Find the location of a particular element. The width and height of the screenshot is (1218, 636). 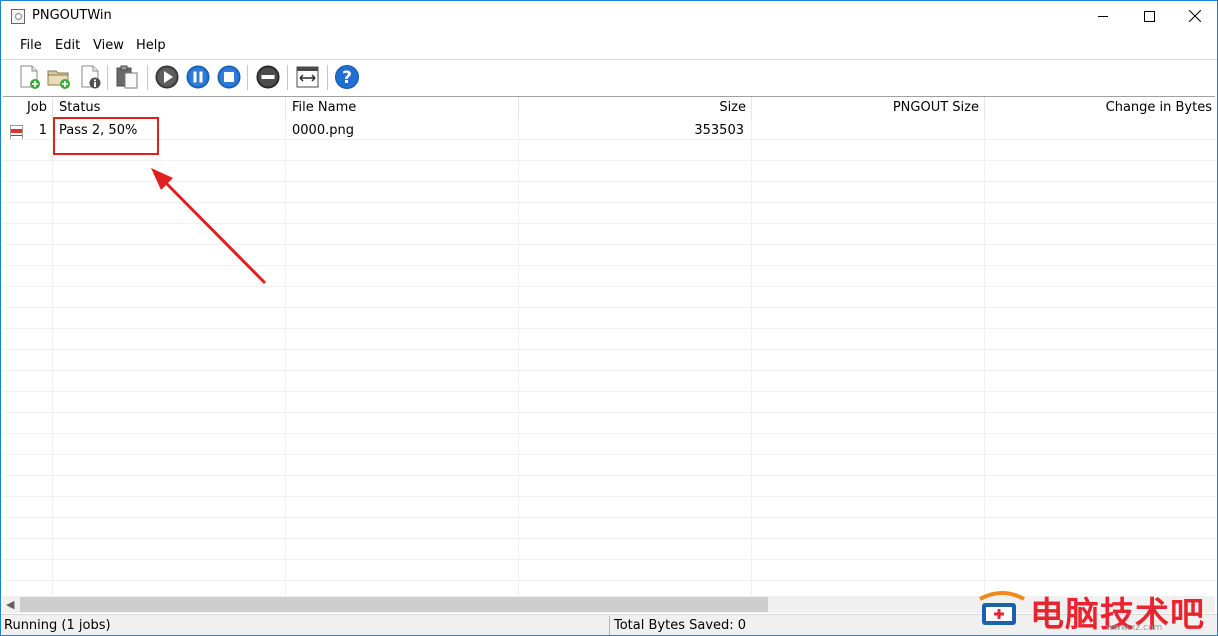

watermark-logo-icon is located at coordinates (1002, 608).